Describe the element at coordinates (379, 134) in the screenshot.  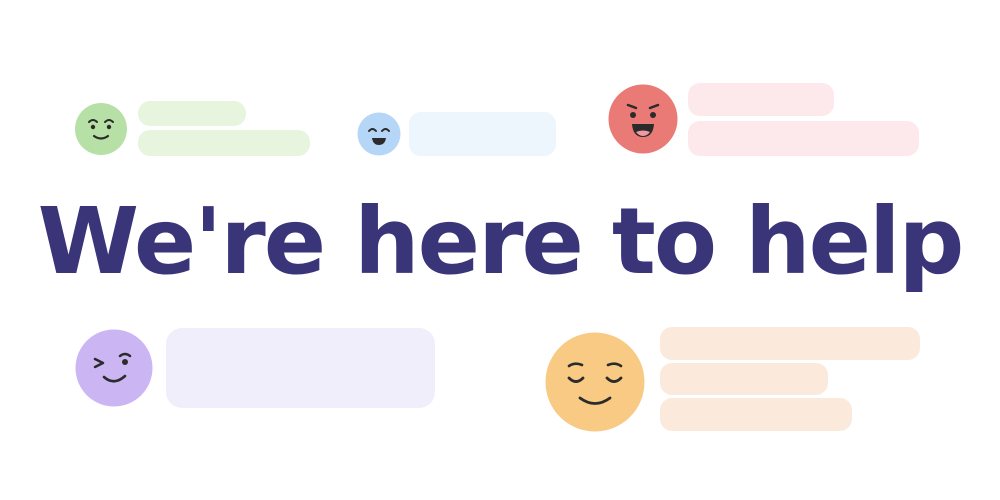
I see `happy-closed-eyes-face-icon` at that location.